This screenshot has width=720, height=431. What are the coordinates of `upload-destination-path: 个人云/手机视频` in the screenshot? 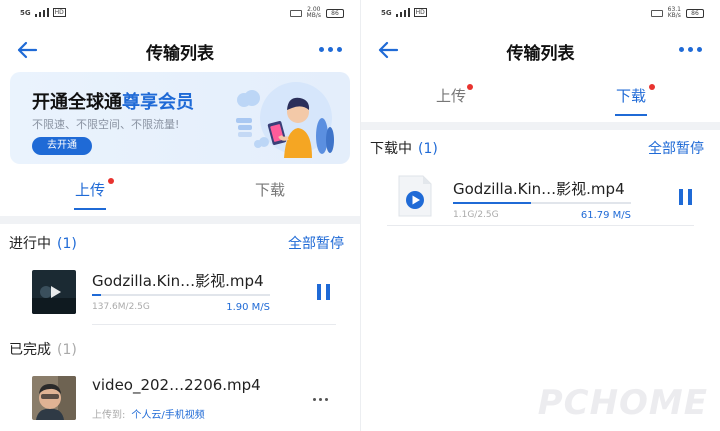 It's located at (167, 415).